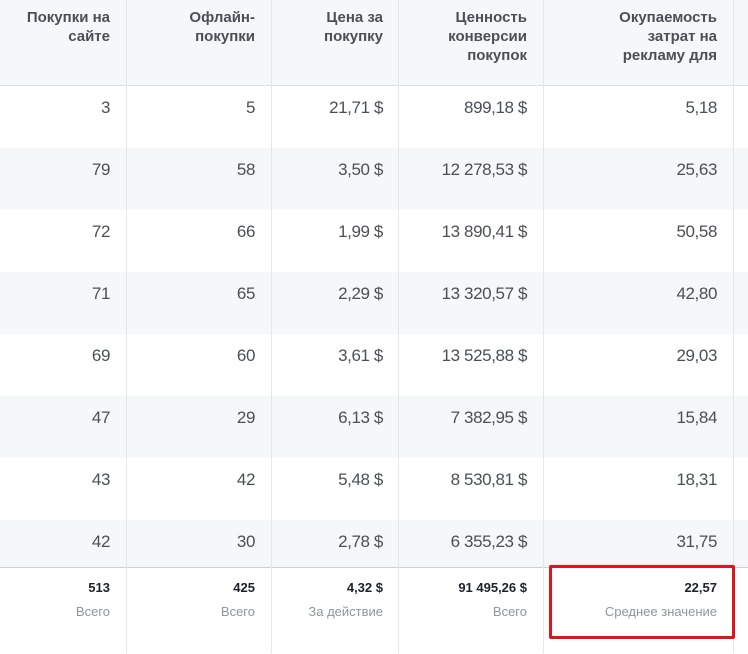  I want to click on cell-cost-per-purchase: 6,13 $, so click(360, 417).